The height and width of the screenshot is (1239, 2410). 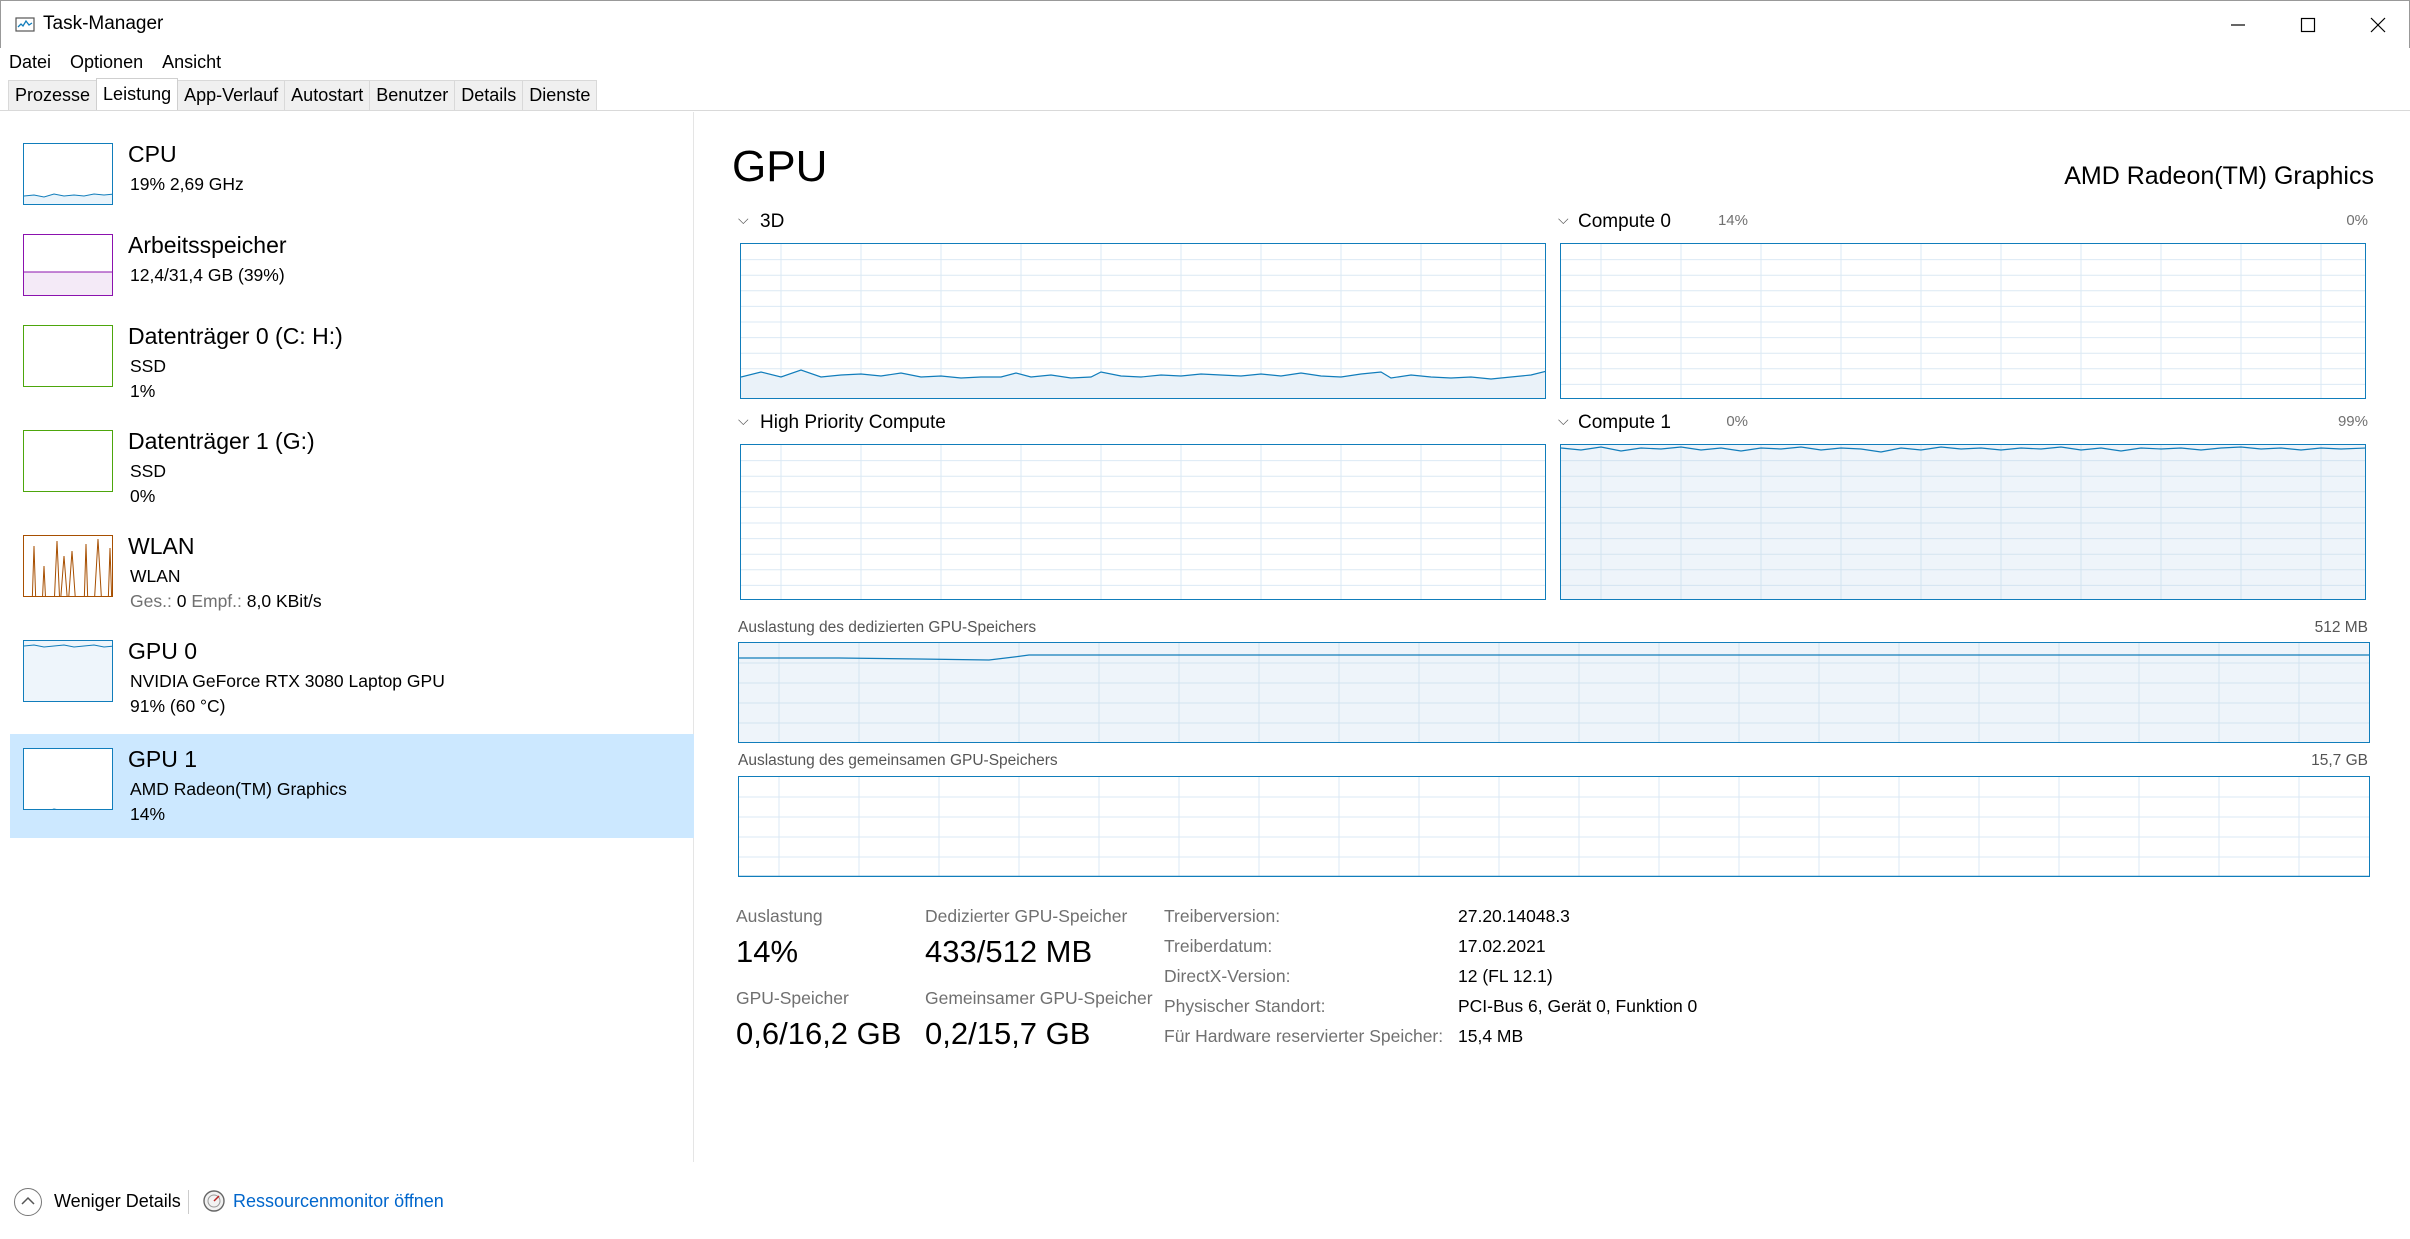 I want to click on fewer-details-button: Weniger Details, so click(x=117, y=1201).